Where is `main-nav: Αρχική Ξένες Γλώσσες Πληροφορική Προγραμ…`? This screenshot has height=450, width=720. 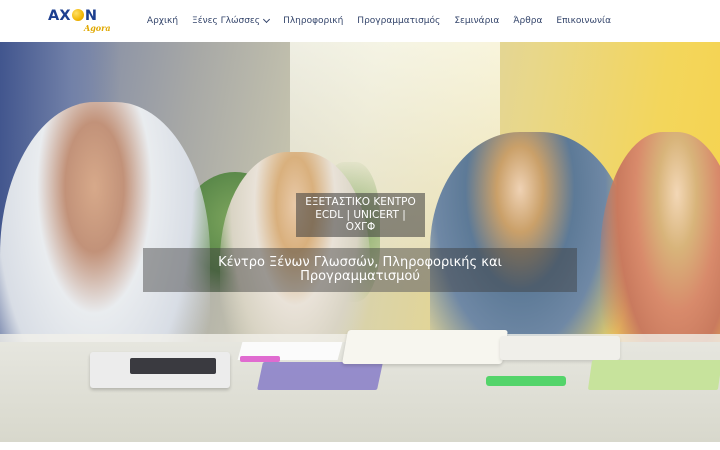 main-nav: Αρχική Ξένες Γλώσσες Πληροφορική Προγραμ… is located at coordinates (379, 21).